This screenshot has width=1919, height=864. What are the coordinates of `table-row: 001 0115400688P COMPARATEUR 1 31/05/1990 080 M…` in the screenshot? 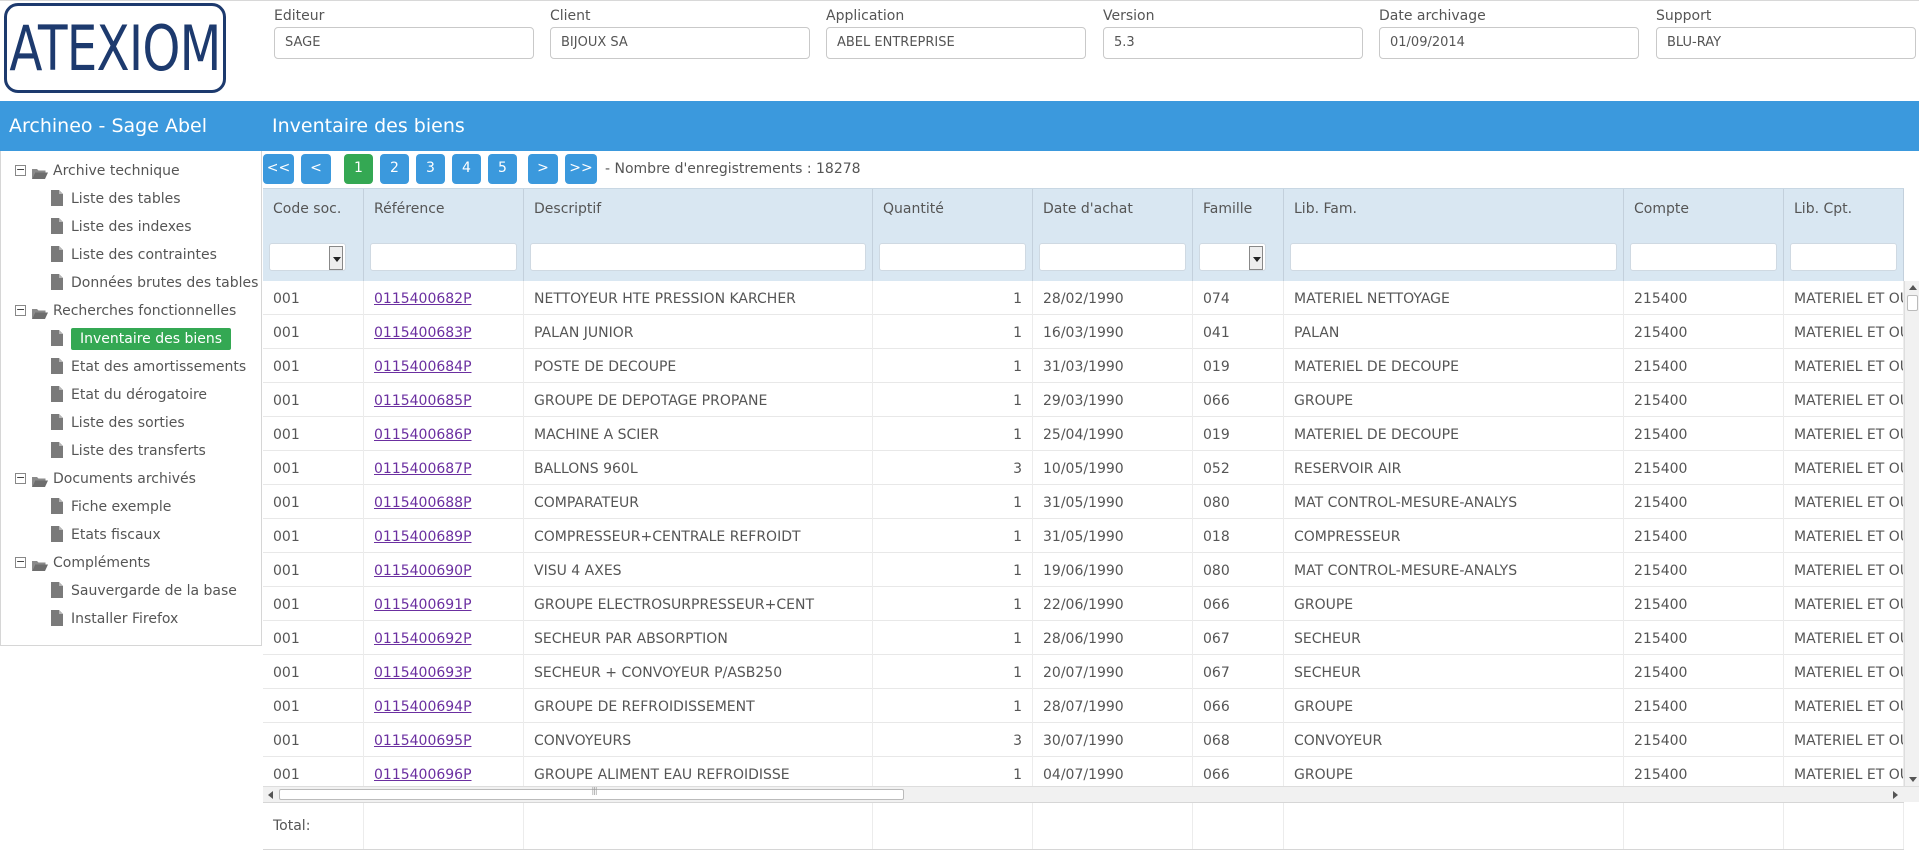 It's located at (1083, 502).